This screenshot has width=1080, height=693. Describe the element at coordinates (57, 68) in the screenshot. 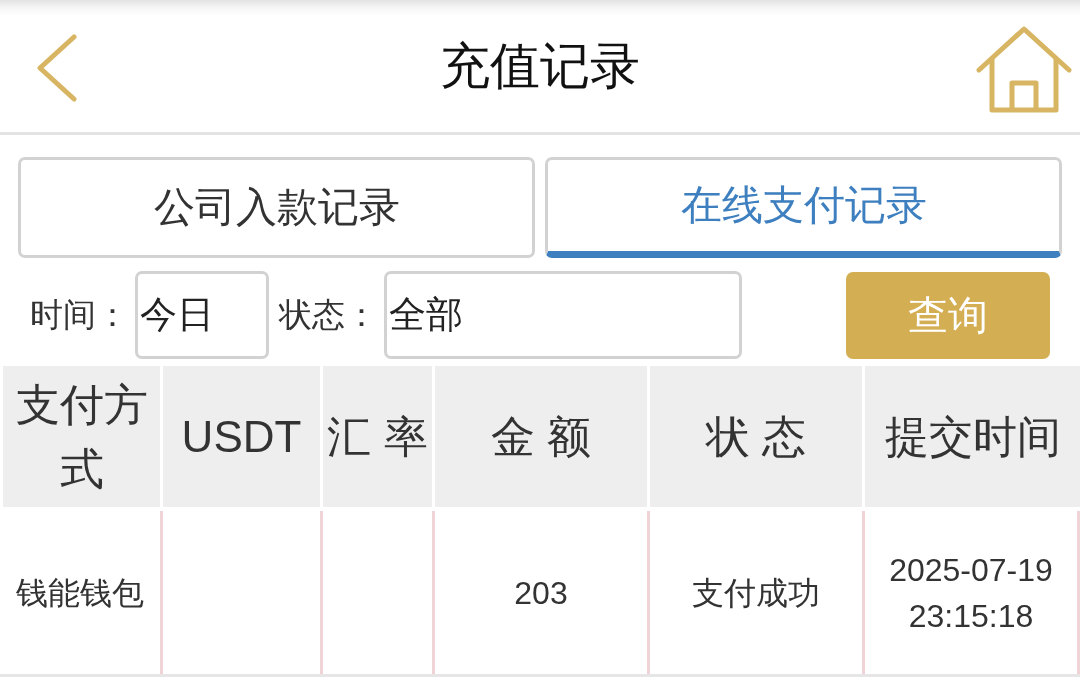

I see `back-chevron-icon` at that location.